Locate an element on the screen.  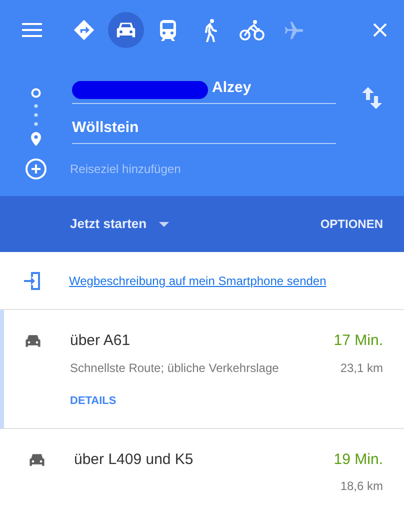
departure-dropdown: Jetzt starten is located at coordinates (119, 224).